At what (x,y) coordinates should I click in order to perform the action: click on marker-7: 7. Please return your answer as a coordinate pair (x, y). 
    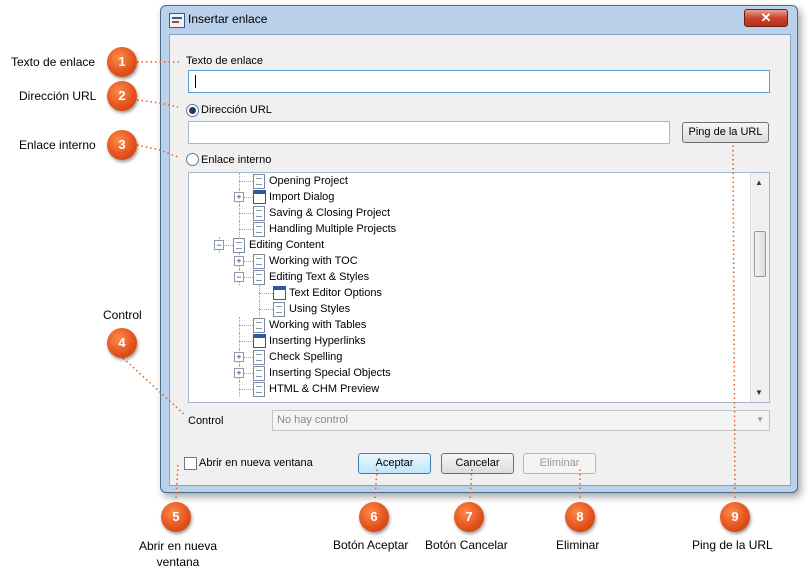
    Looking at the image, I should click on (469, 517).